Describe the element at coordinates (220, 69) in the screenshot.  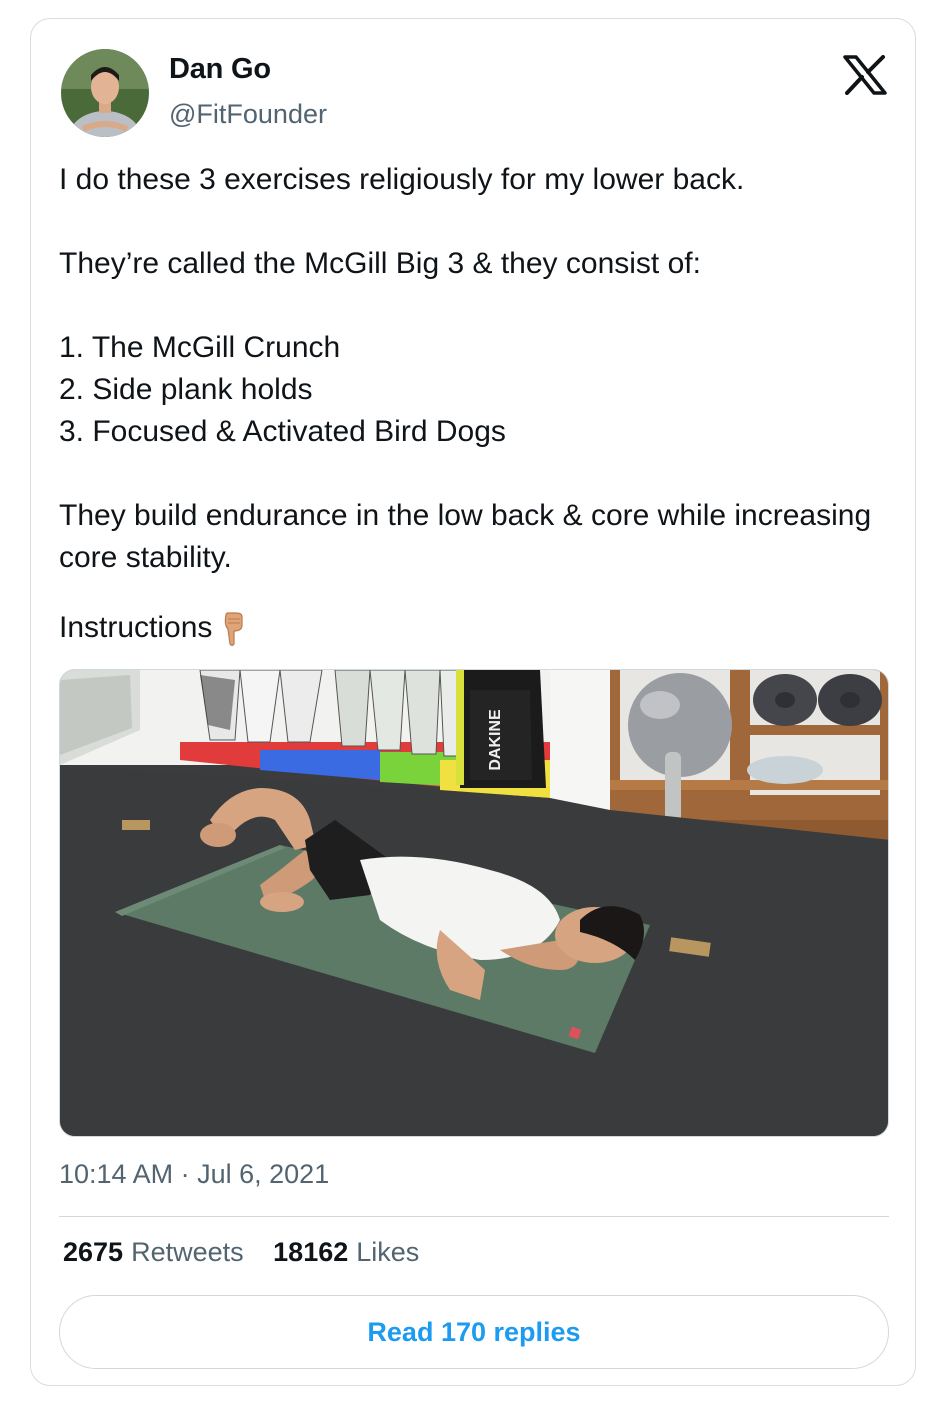
I see `author-display-name: Dan Go` at that location.